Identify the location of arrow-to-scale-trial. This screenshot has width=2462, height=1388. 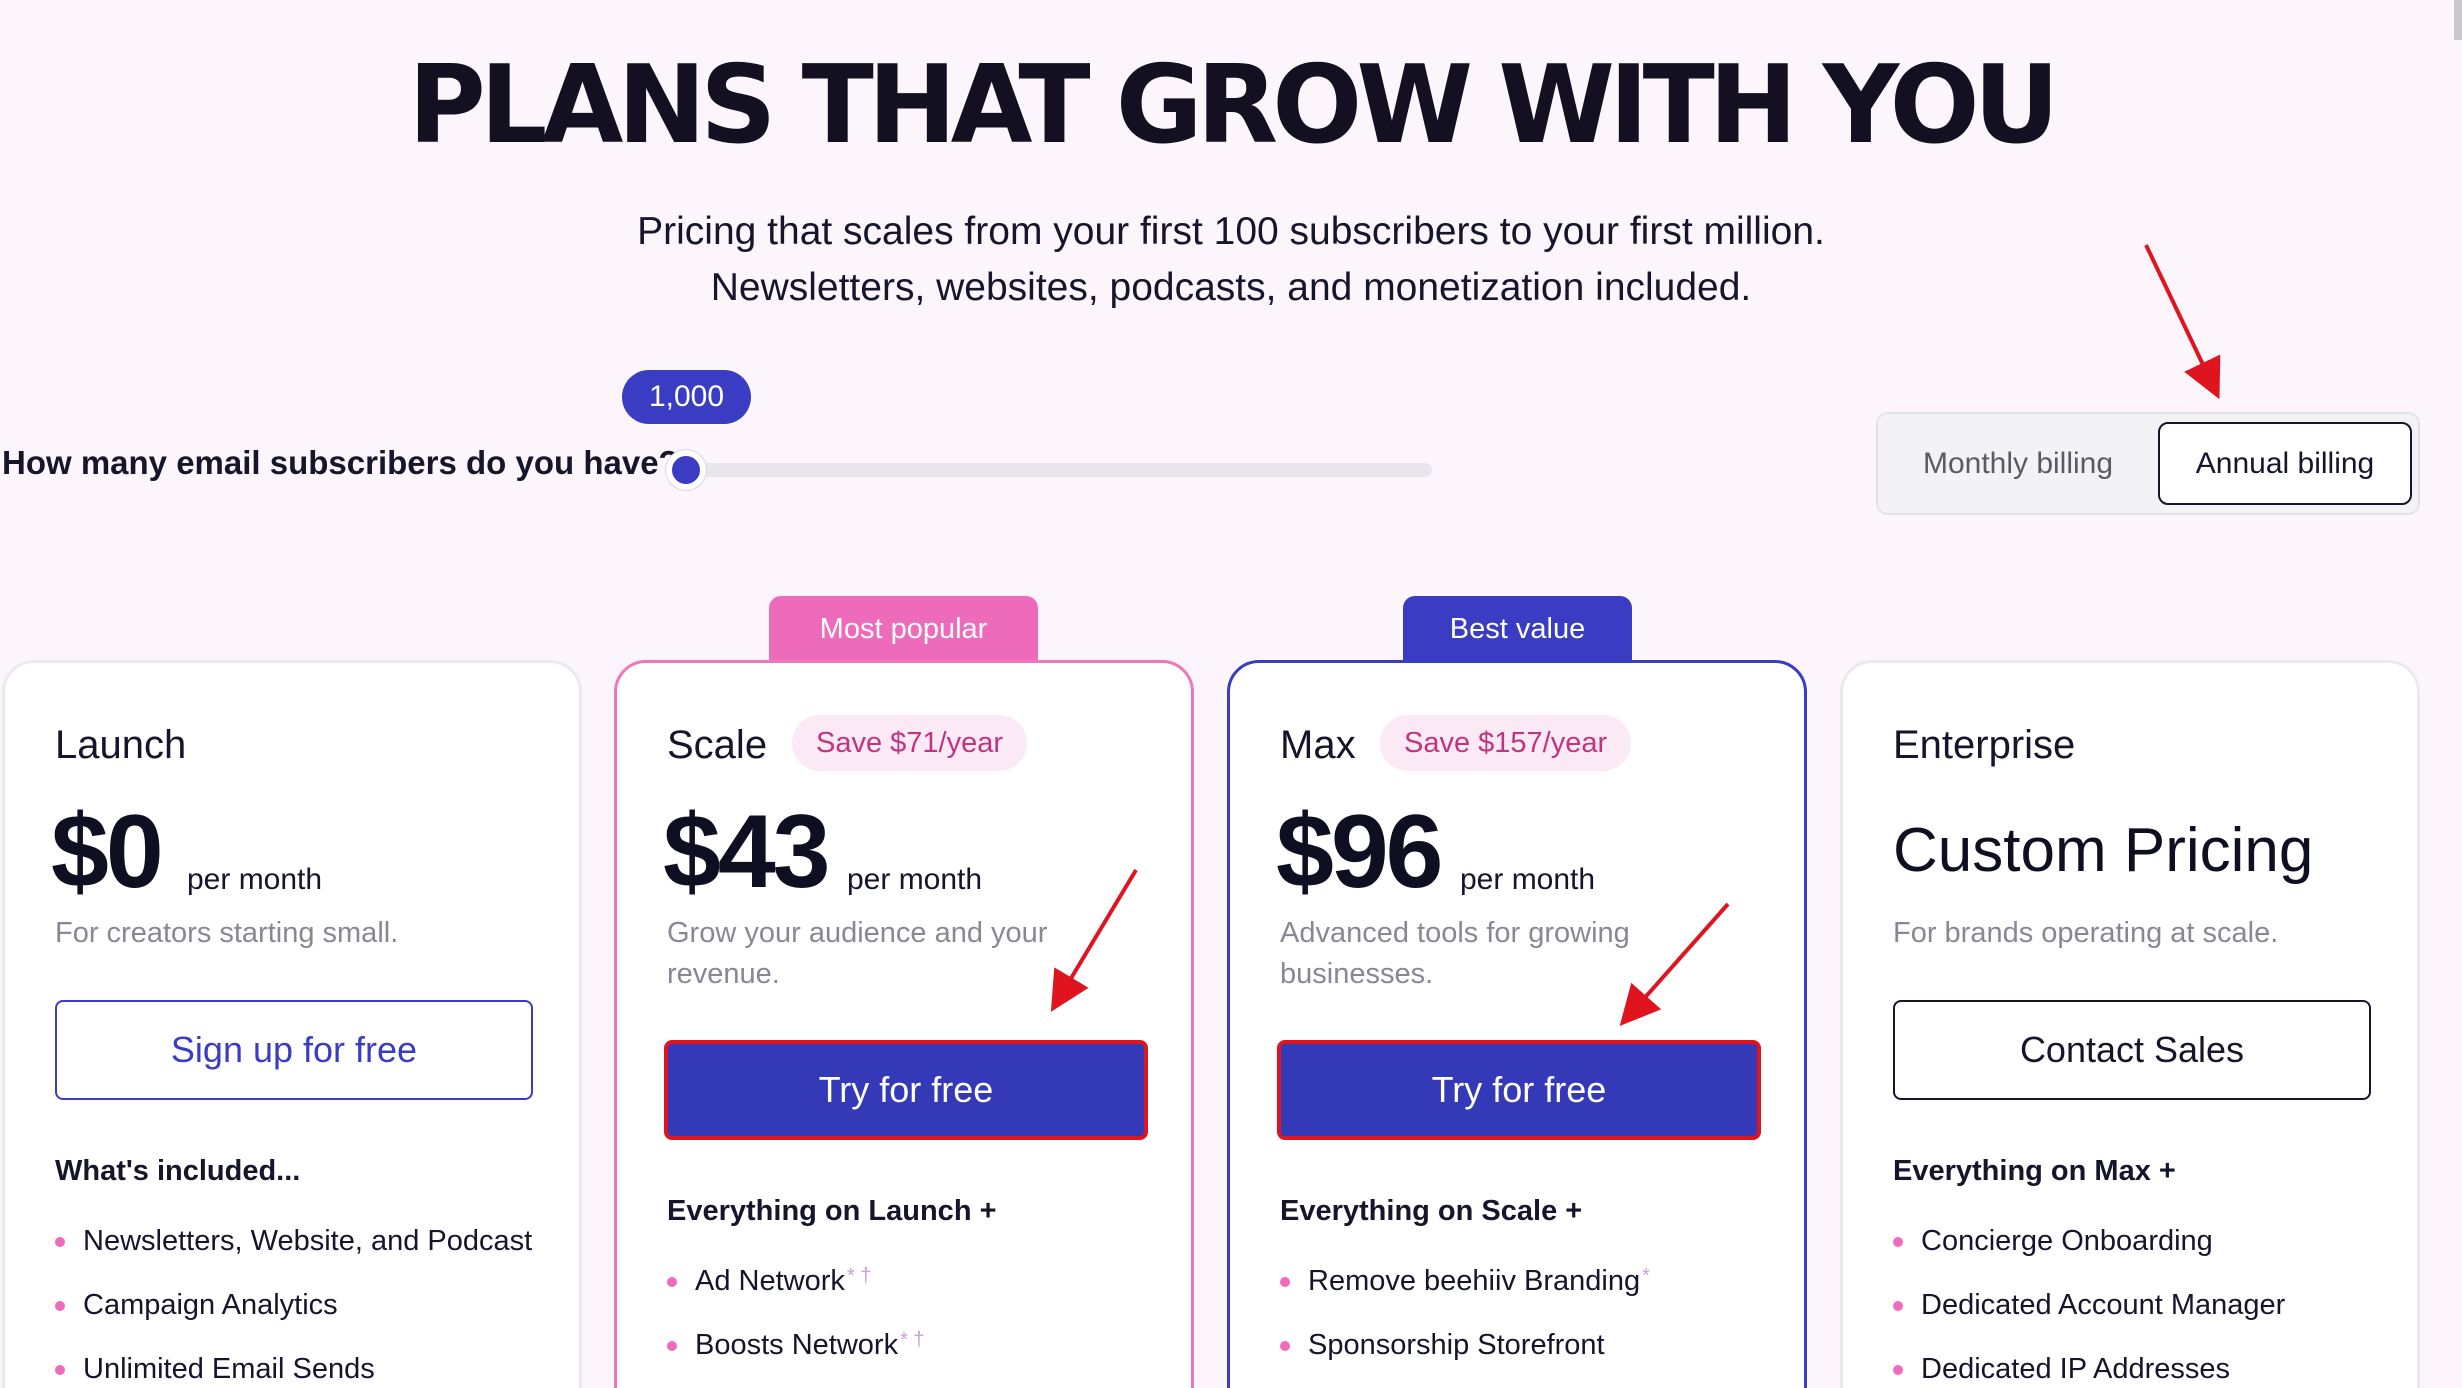
(1094, 940).